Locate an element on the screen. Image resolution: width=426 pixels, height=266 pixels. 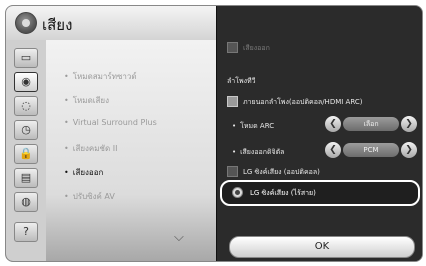
digital-next-arrow-icon: ❯ is located at coordinates (409, 150).